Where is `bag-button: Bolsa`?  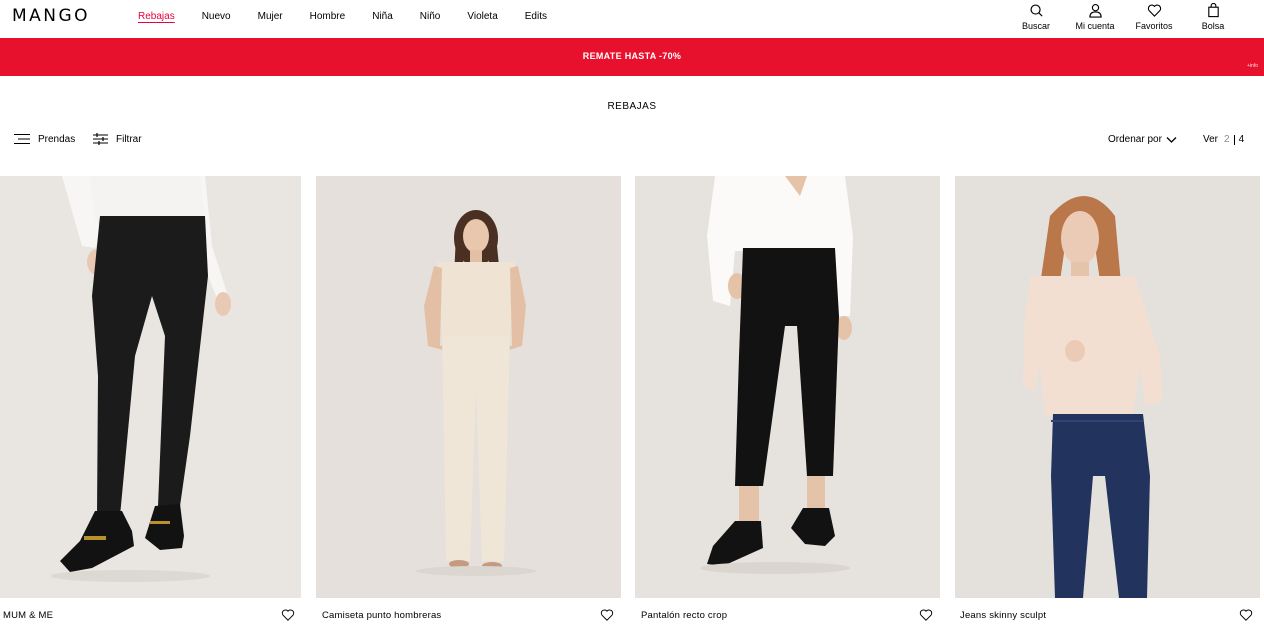
bag-button: Bolsa is located at coordinates (1213, 17).